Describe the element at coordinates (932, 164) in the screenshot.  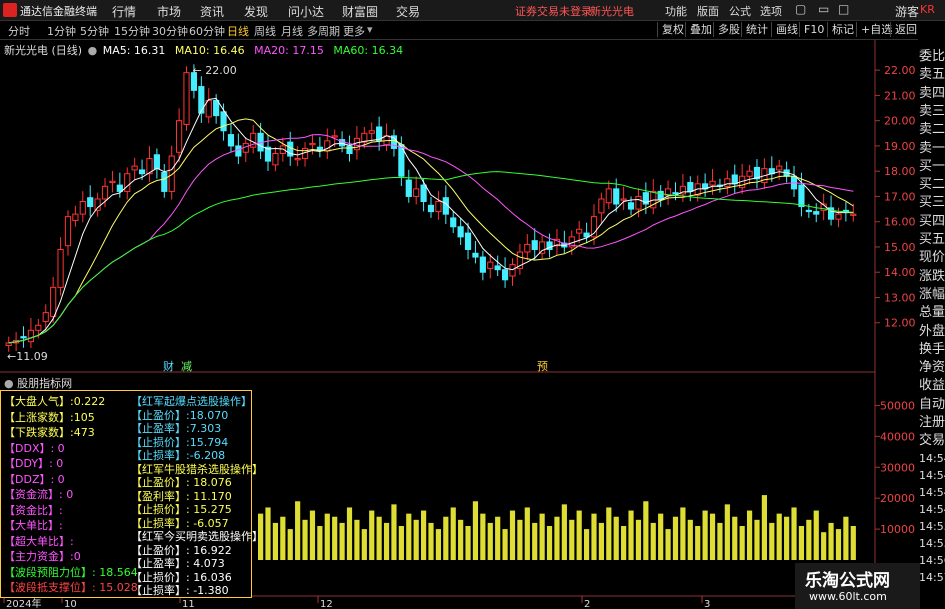
I see `quote-panel-item: 买一` at that location.